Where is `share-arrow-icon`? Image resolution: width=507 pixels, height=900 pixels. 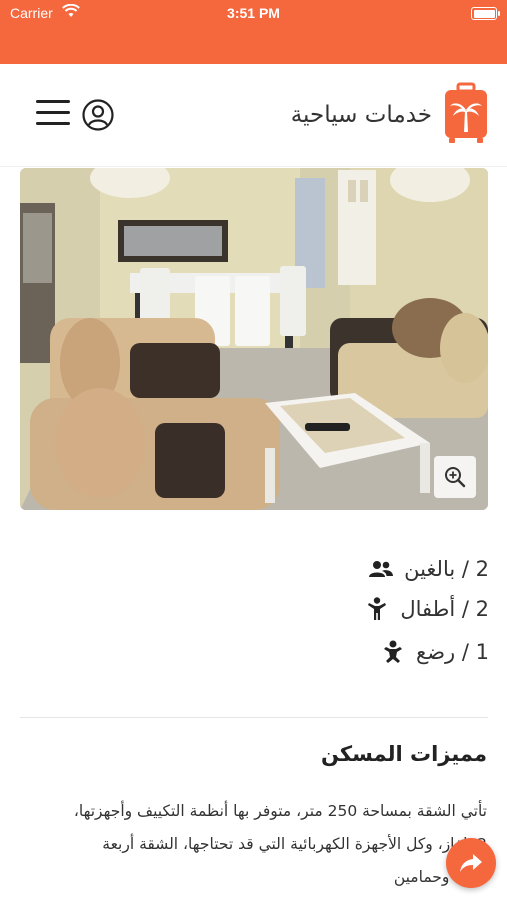
share-arrow-icon is located at coordinates (471, 863).